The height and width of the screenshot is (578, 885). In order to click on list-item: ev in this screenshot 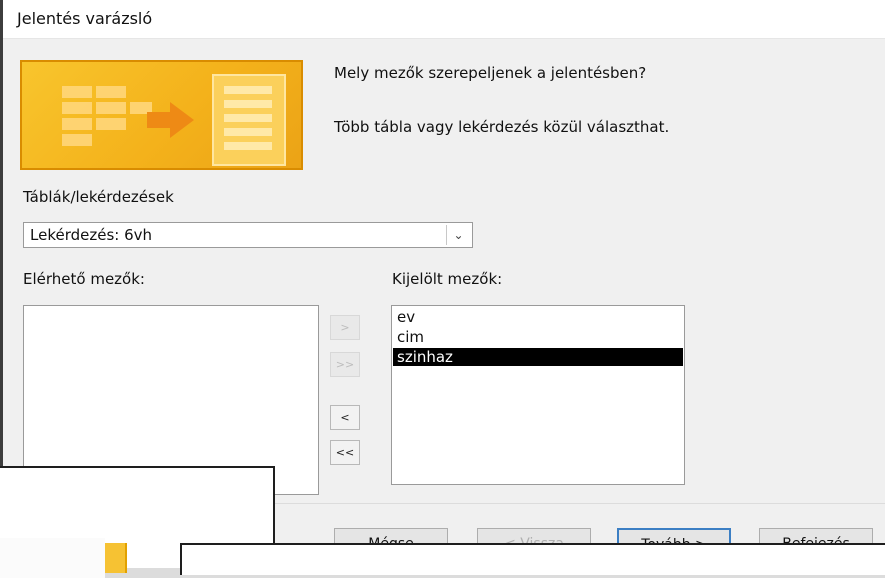, I will do `click(538, 317)`.